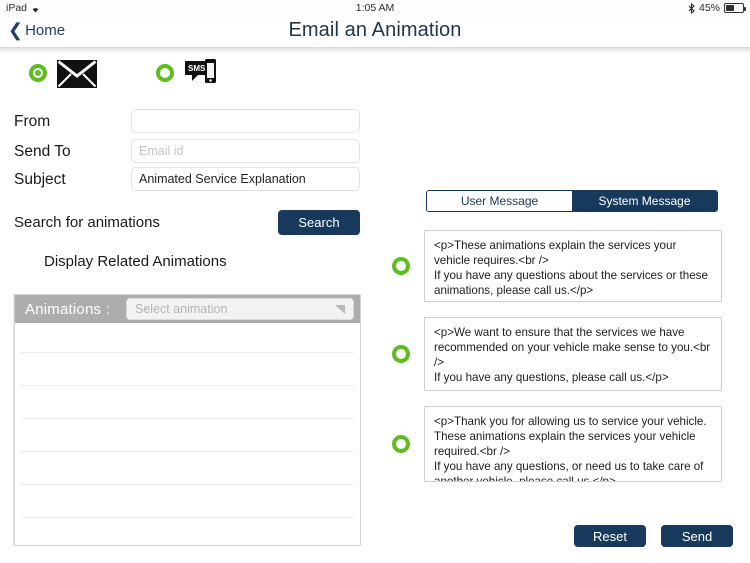  Describe the element at coordinates (691, 8) in the screenshot. I see `bluetooth-icon` at that location.